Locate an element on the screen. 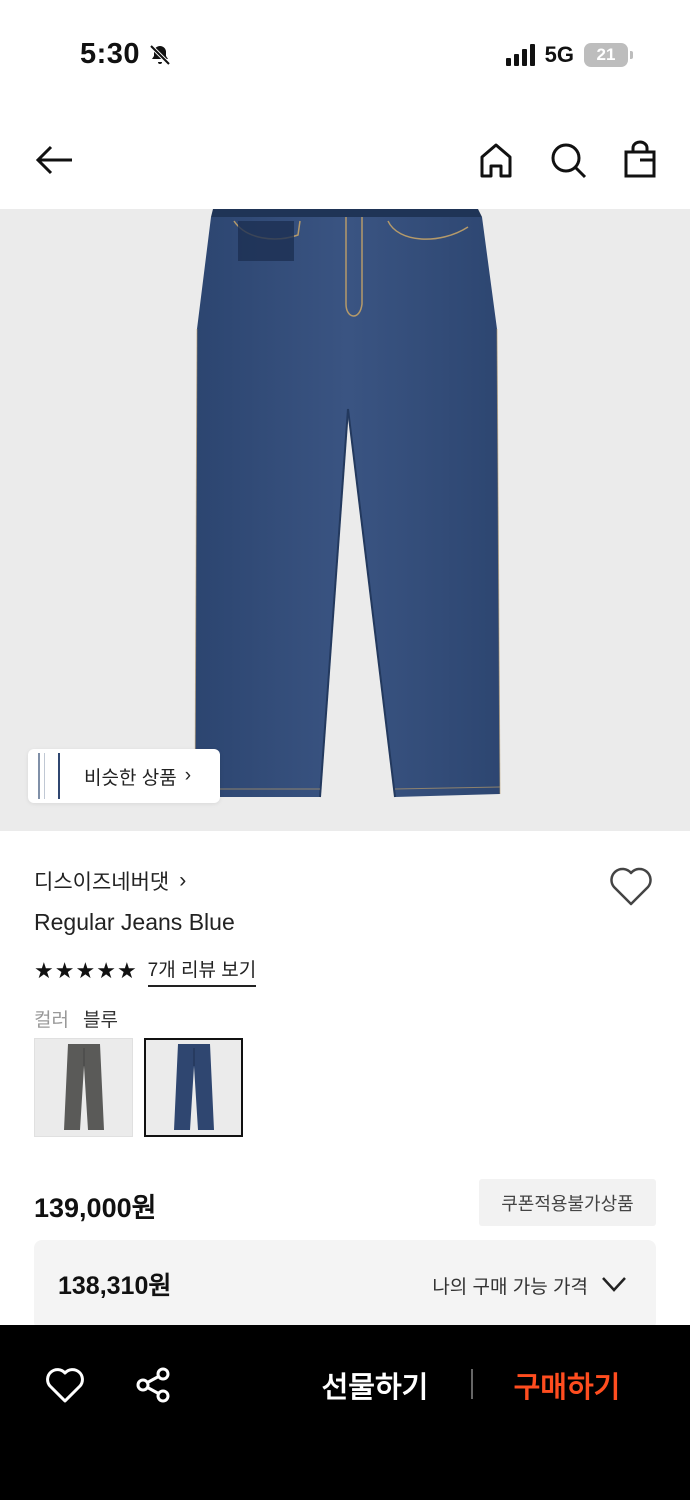  bottom-action-bar: 선물하기 구매하기 is located at coordinates (345, 1412).